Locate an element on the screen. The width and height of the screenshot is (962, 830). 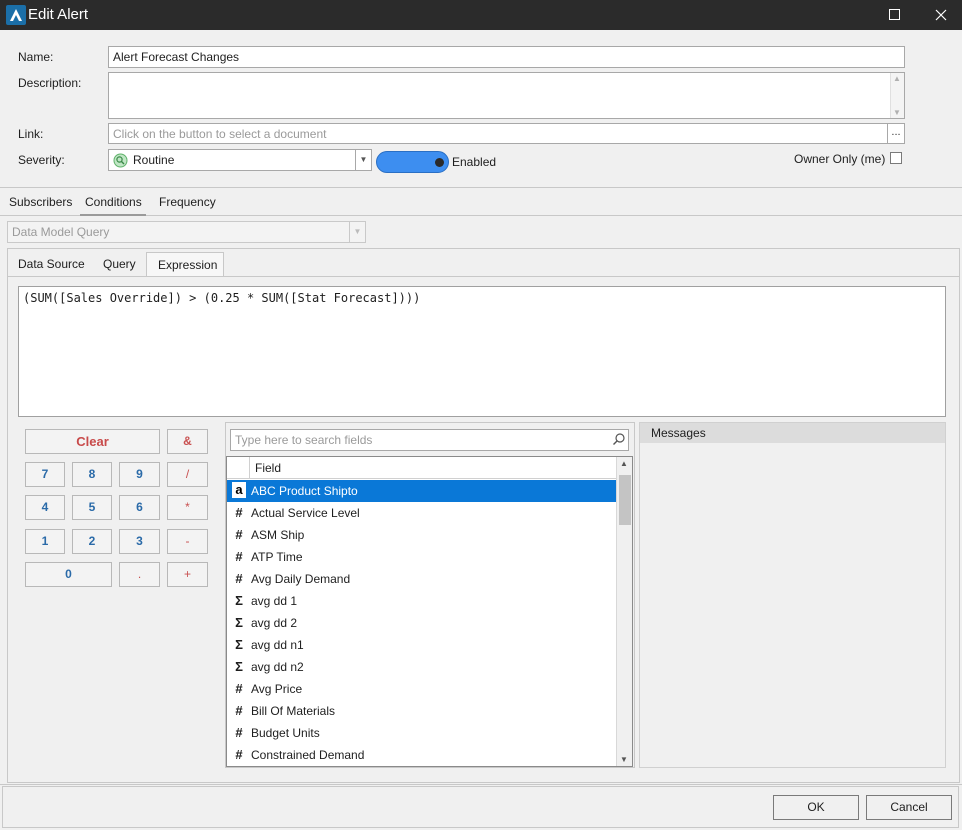
enabled-toggle is located at coordinates (412, 162).